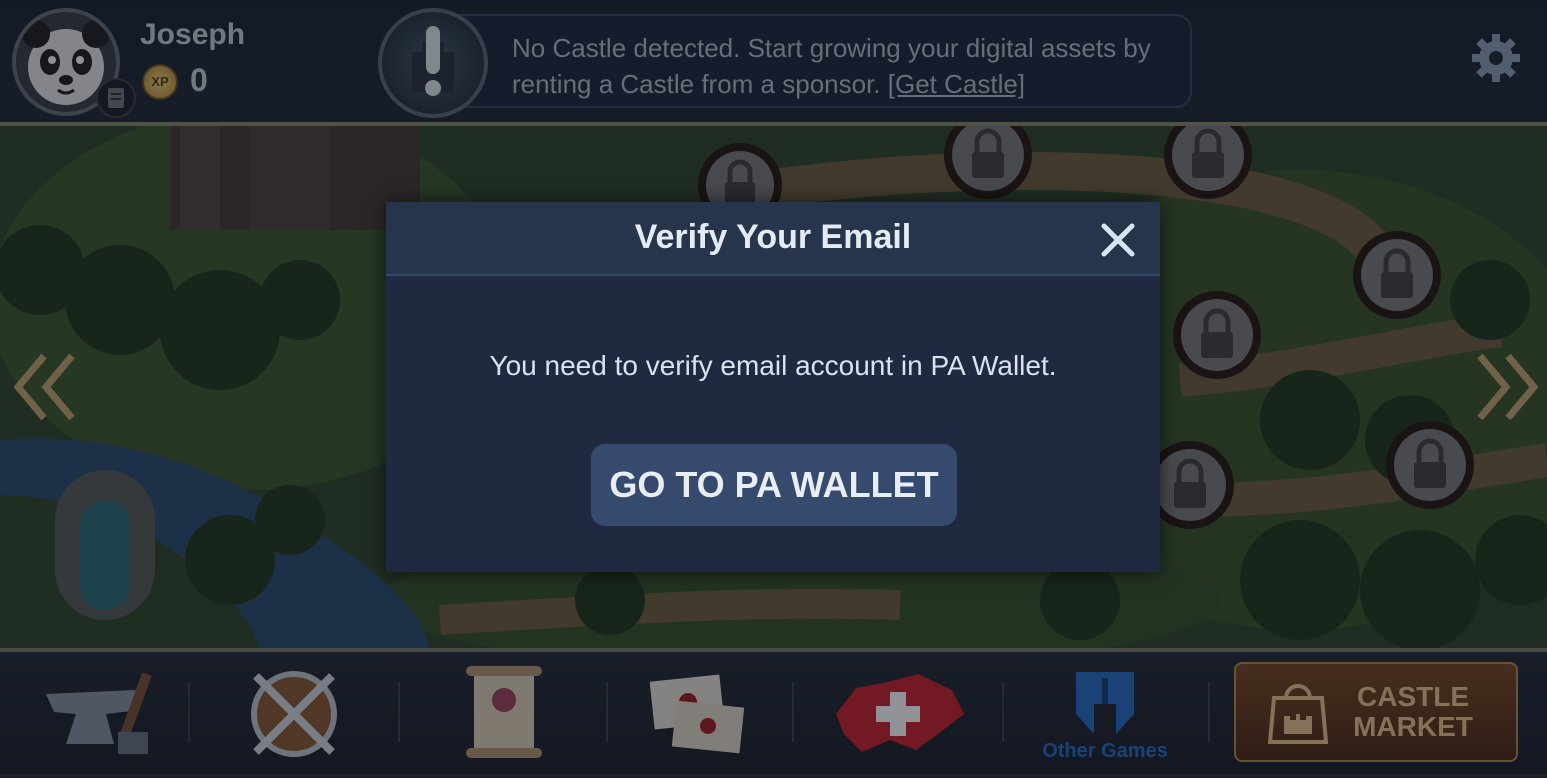 The width and height of the screenshot is (1547, 778). Describe the element at coordinates (1118, 240) in the screenshot. I see `close-icon` at that location.